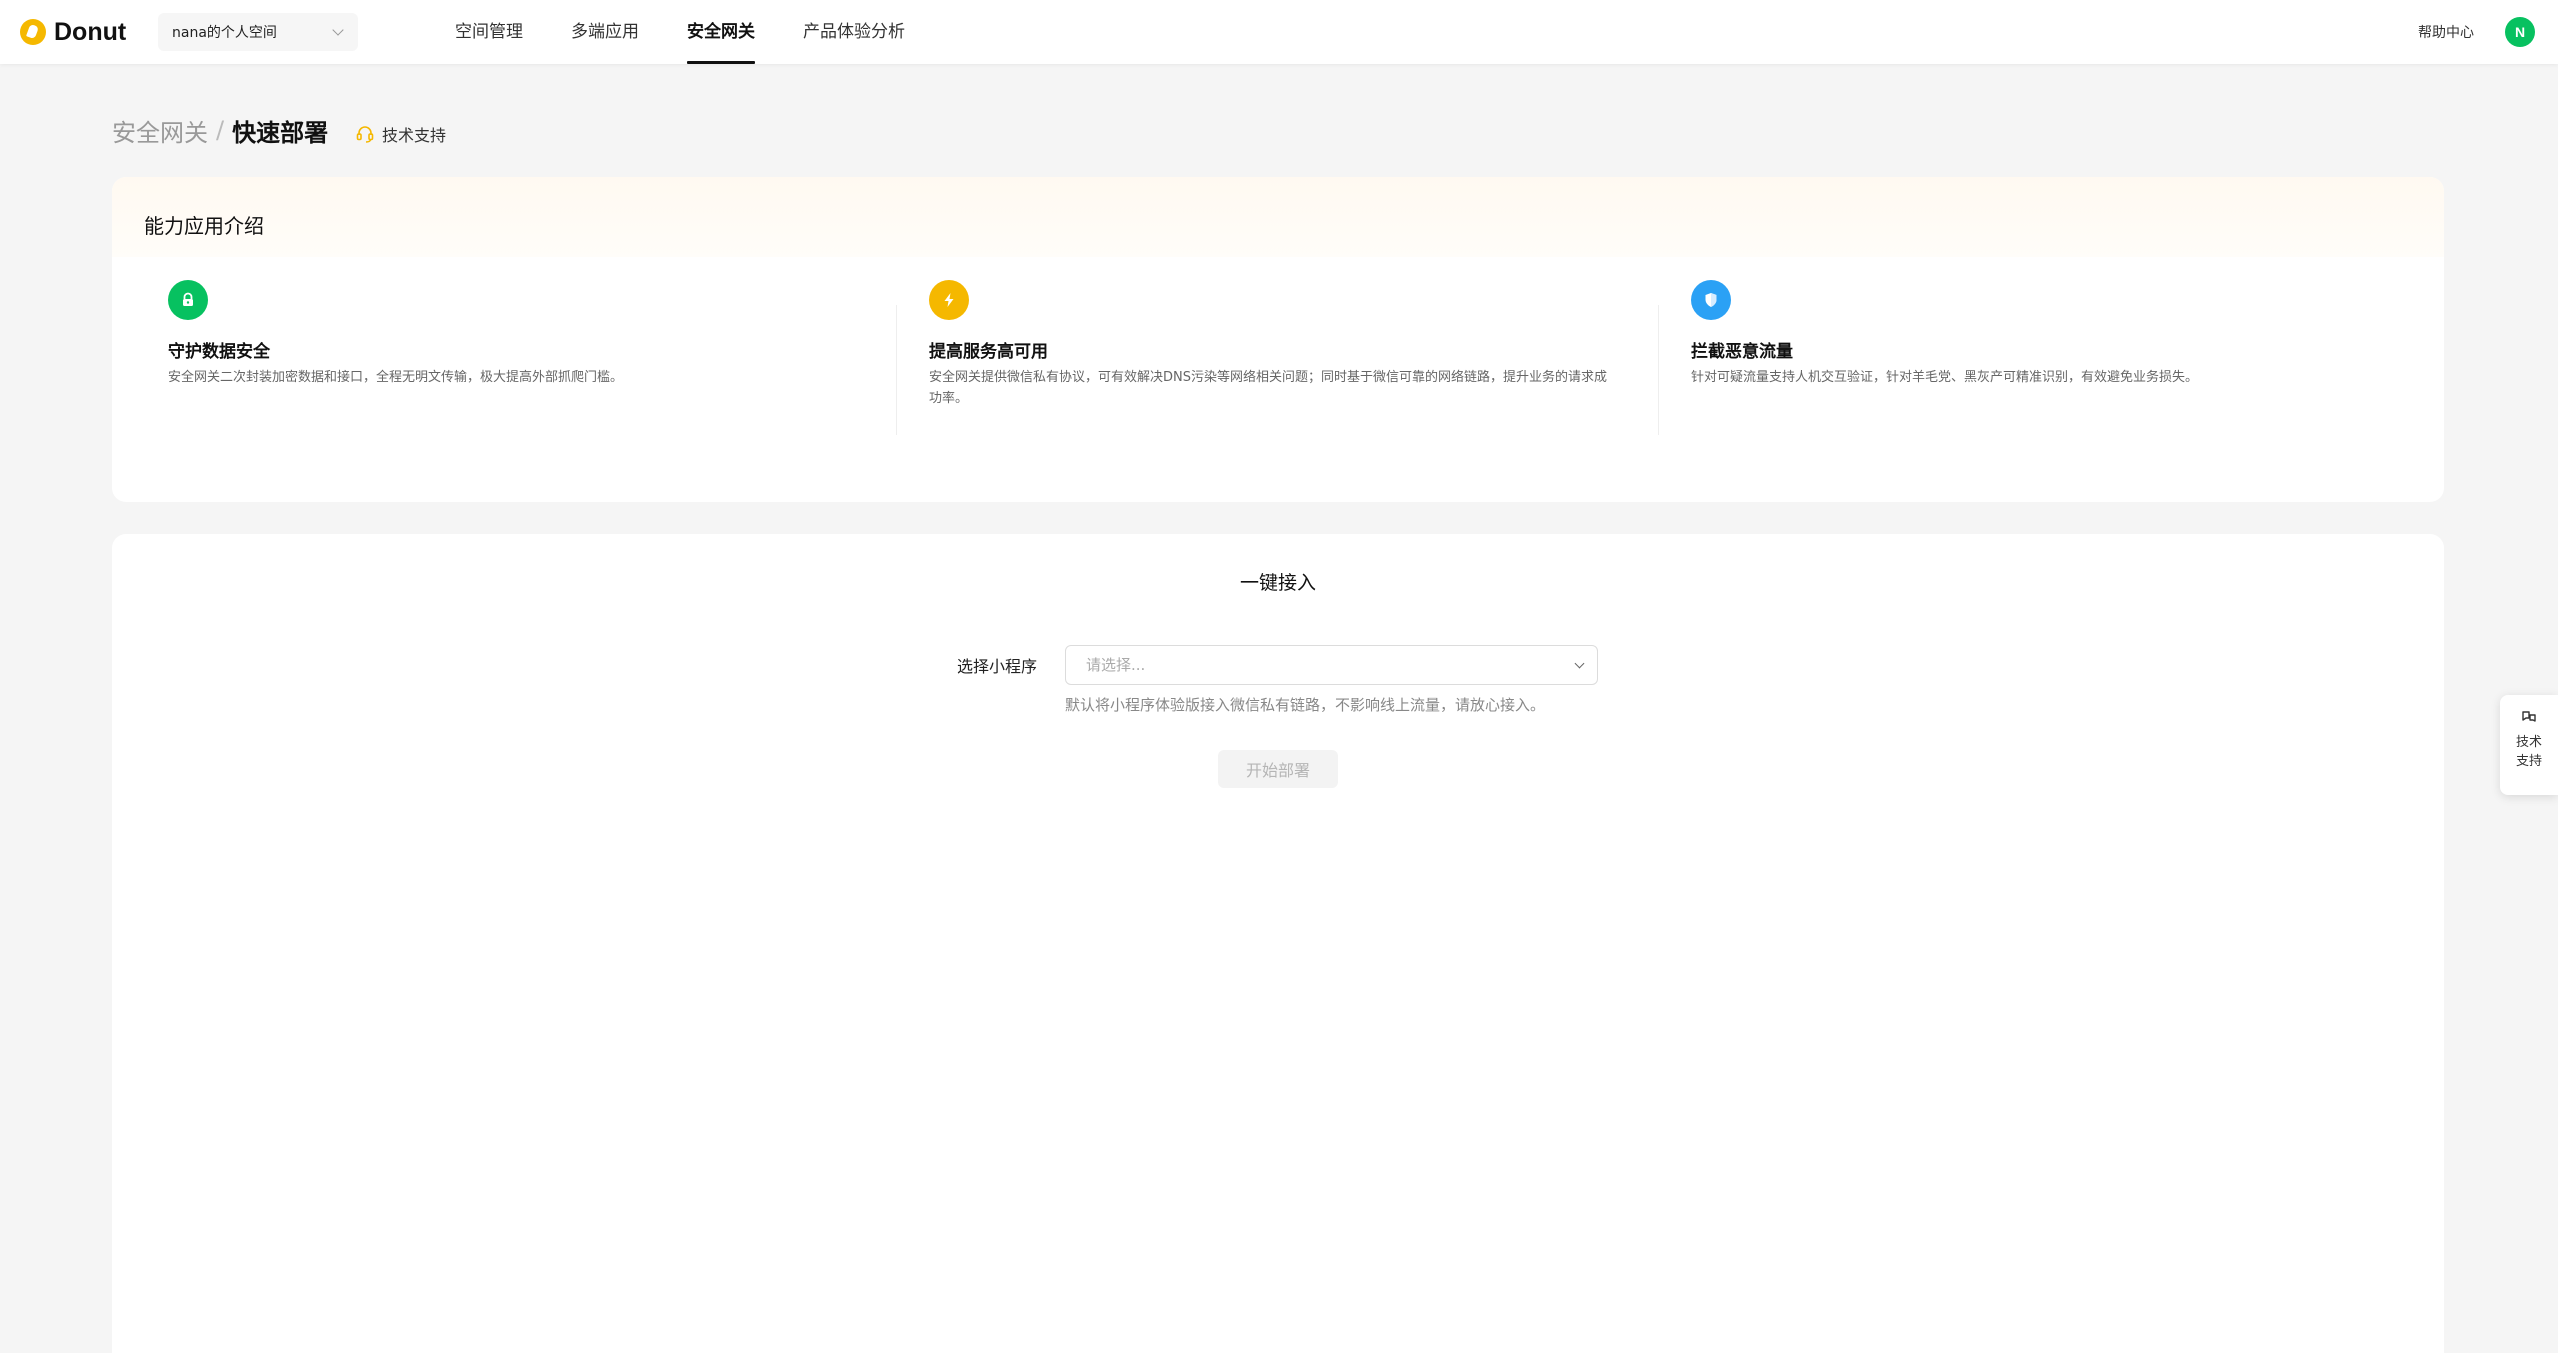 The image size is (2558, 1353). I want to click on headset-icon, so click(365, 134).